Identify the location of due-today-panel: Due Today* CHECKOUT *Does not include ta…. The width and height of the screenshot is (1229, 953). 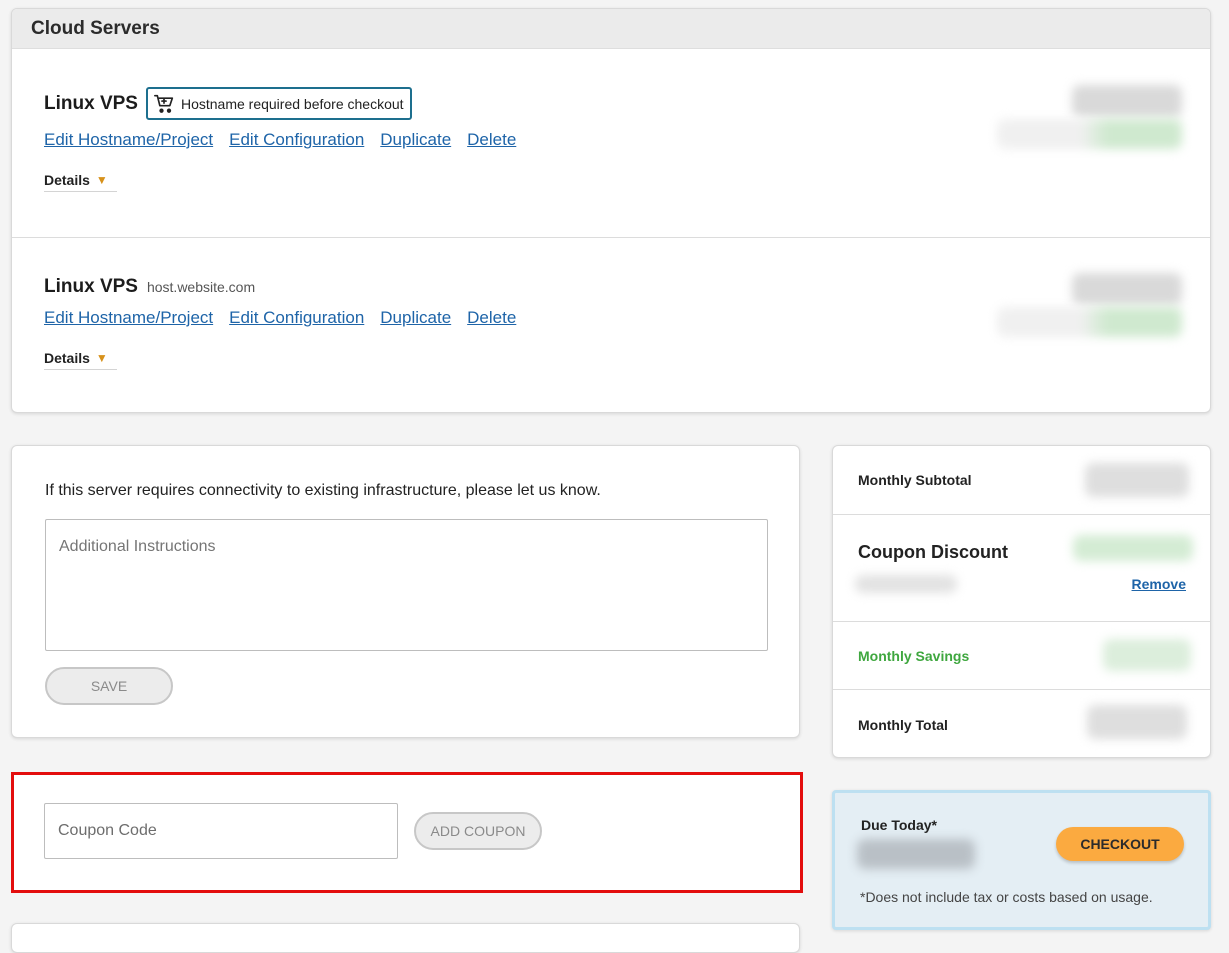
(1021, 860).